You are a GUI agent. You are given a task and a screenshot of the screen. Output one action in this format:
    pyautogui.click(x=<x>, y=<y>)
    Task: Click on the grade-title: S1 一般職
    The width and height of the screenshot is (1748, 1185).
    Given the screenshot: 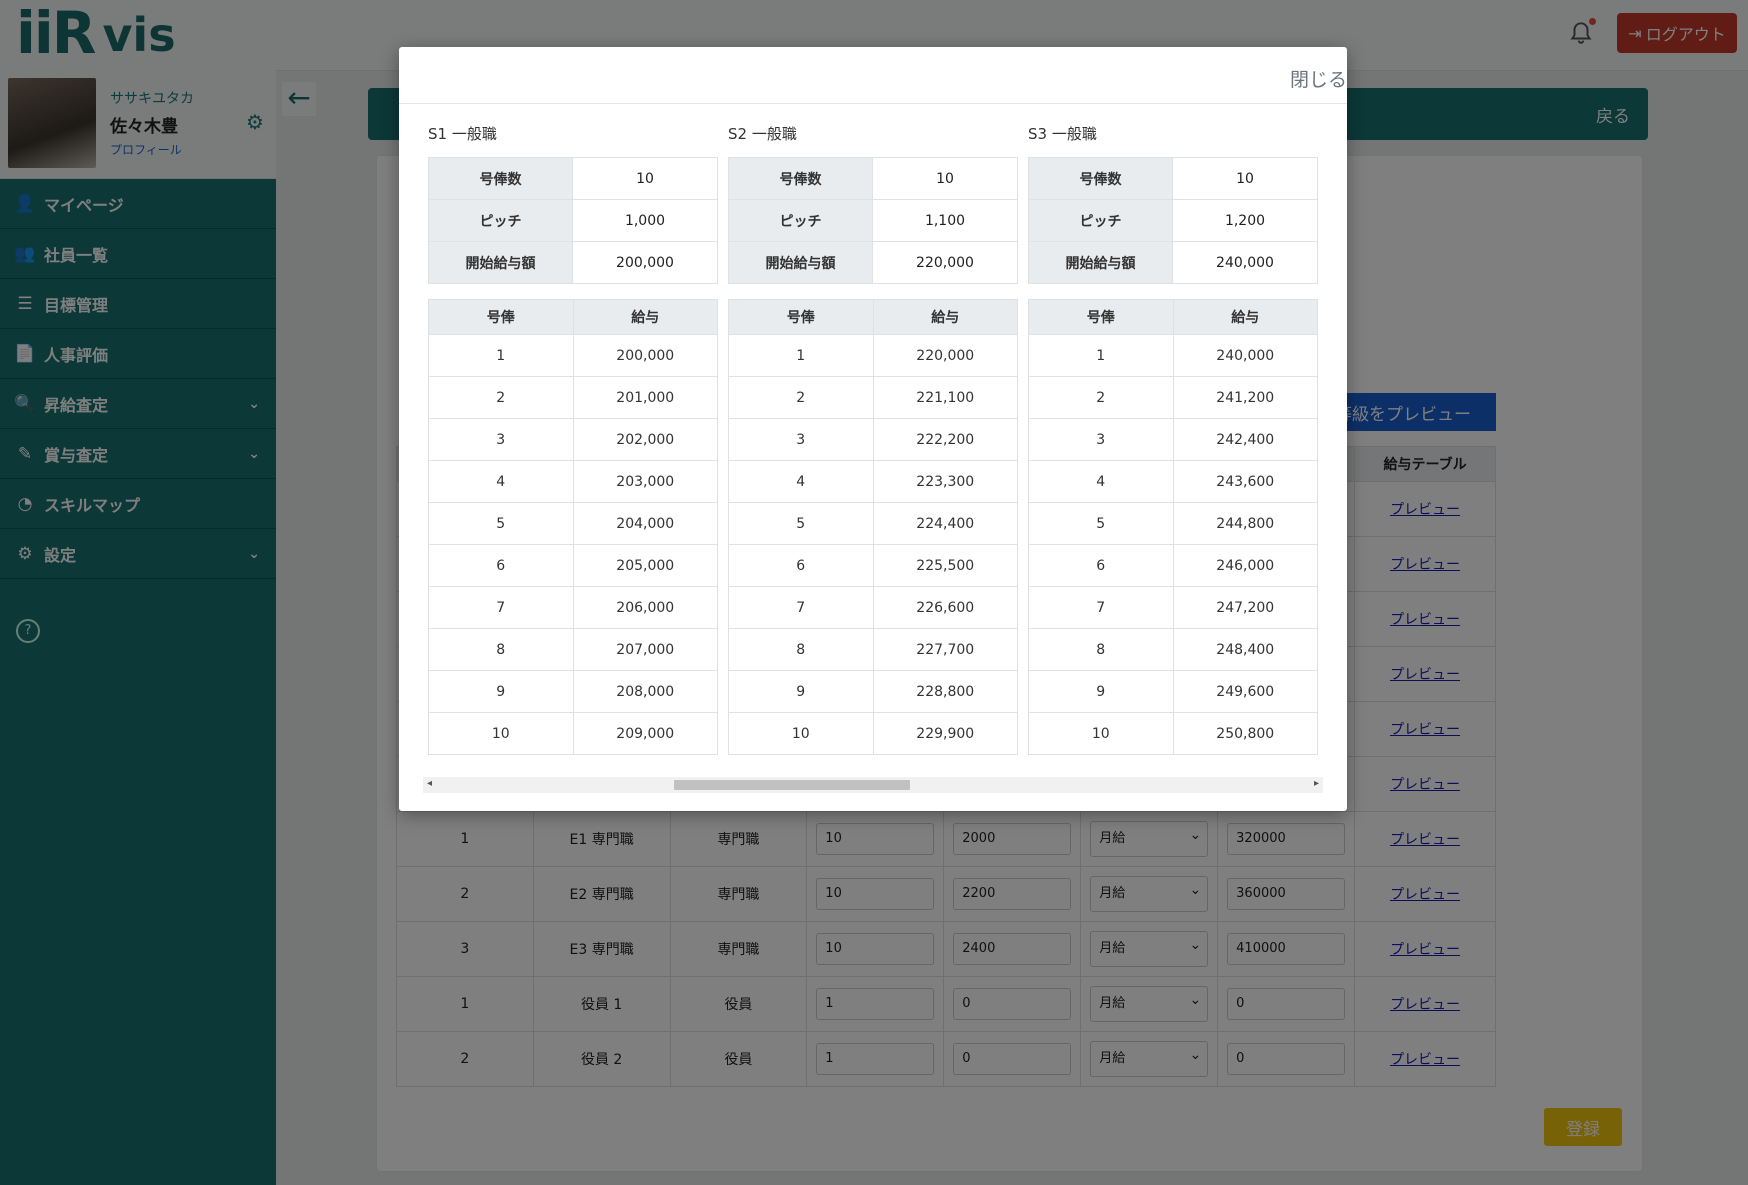 What is the action you would take?
    pyautogui.click(x=462, y=134)
    